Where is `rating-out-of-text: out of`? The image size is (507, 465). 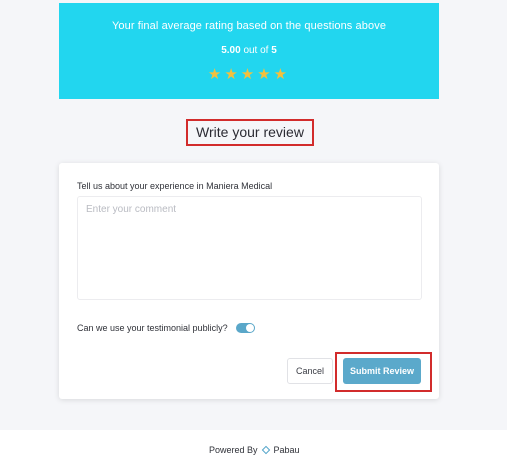
rating-out-of-text: out of is located at coordinates (256, 50).